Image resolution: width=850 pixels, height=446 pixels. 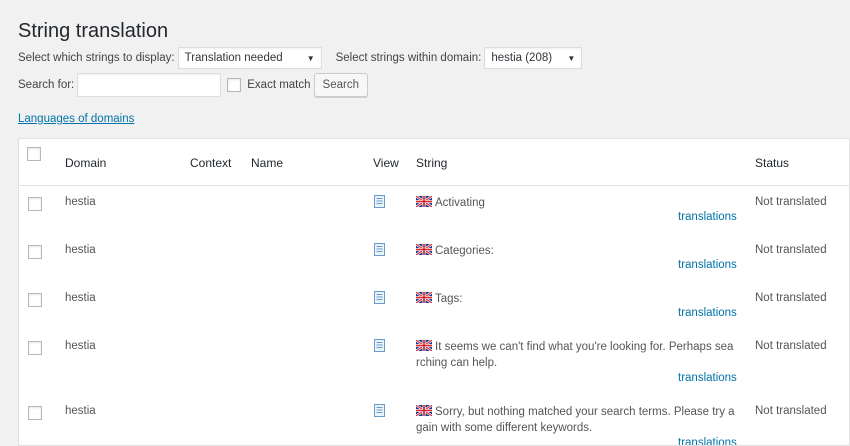 I want to click on column-status: Status, so click(x=772, y=163).